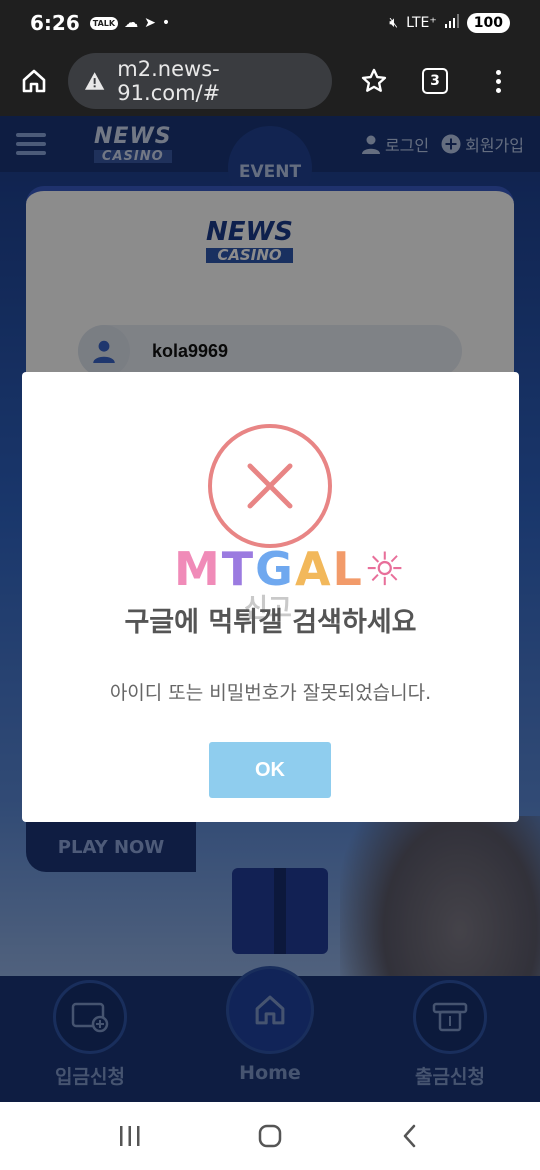  I want to click on weather-icon: ☁, so click(131, 23).